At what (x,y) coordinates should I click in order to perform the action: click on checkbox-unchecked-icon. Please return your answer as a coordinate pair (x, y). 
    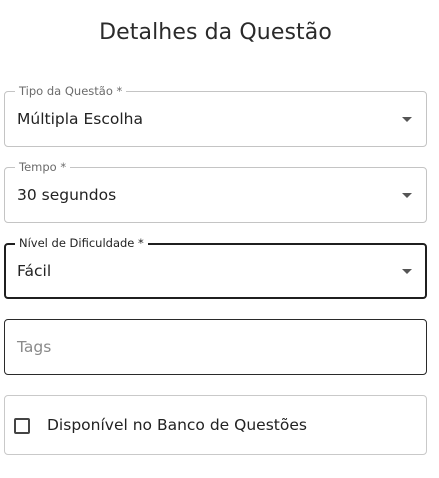
    Looking at the image, I should click on (22, 426).